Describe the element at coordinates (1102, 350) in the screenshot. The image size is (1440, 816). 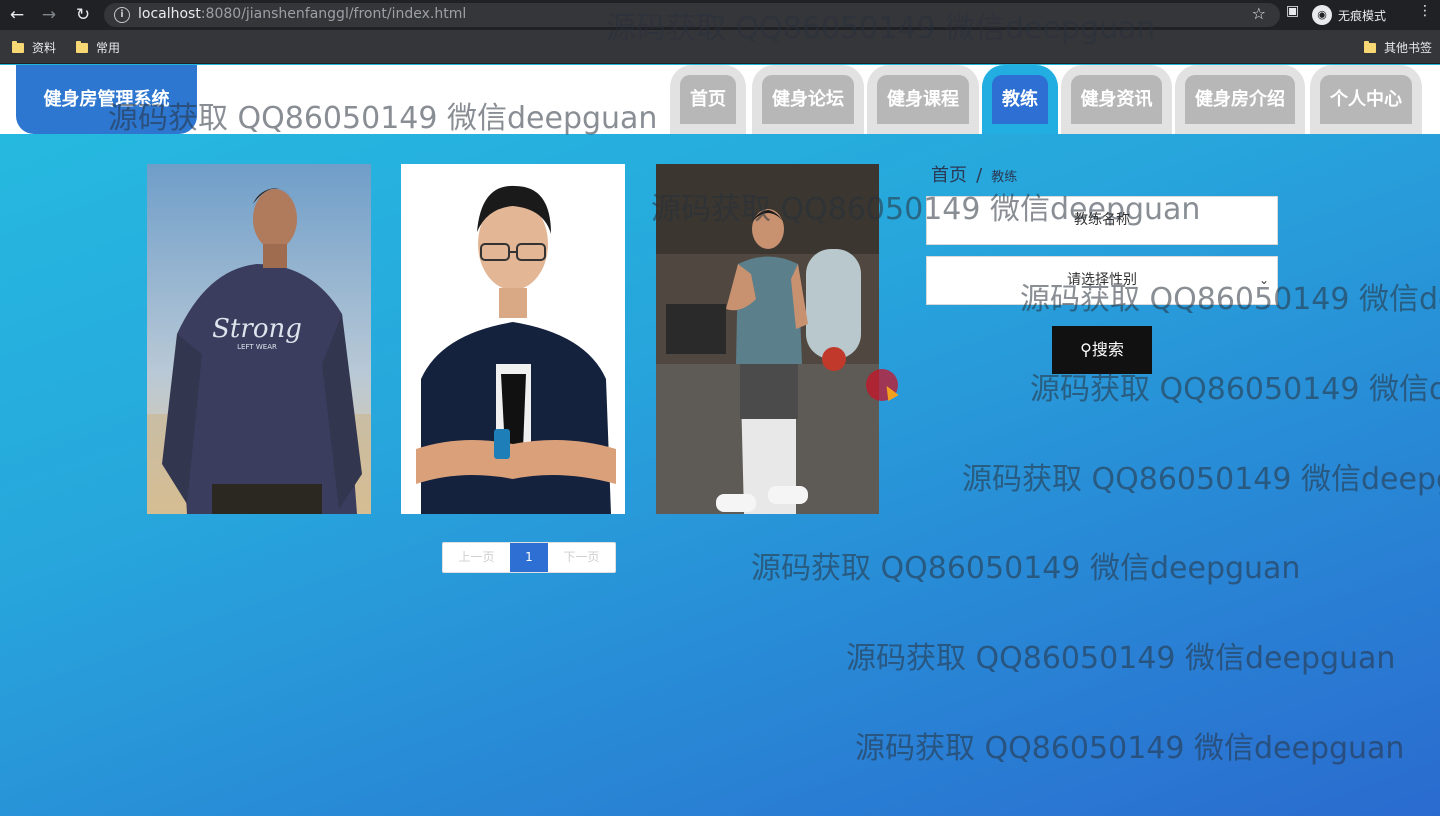
I see `search-button: ⚲搜索` at that location.